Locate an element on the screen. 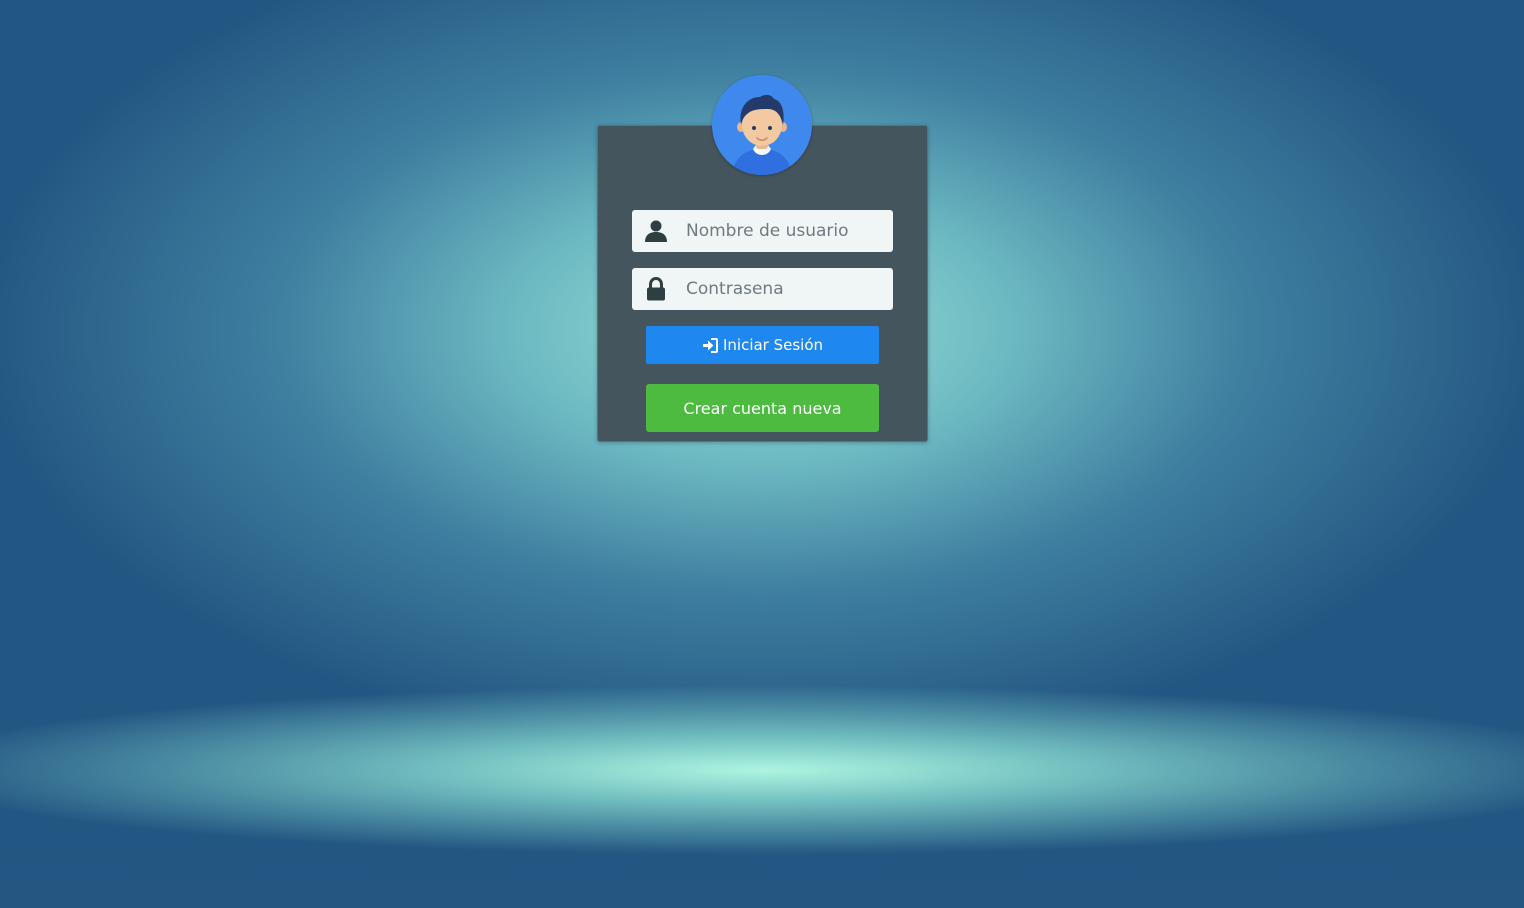  create-account-label: Crear cuenta nueva is located at coordinates (762, 408).